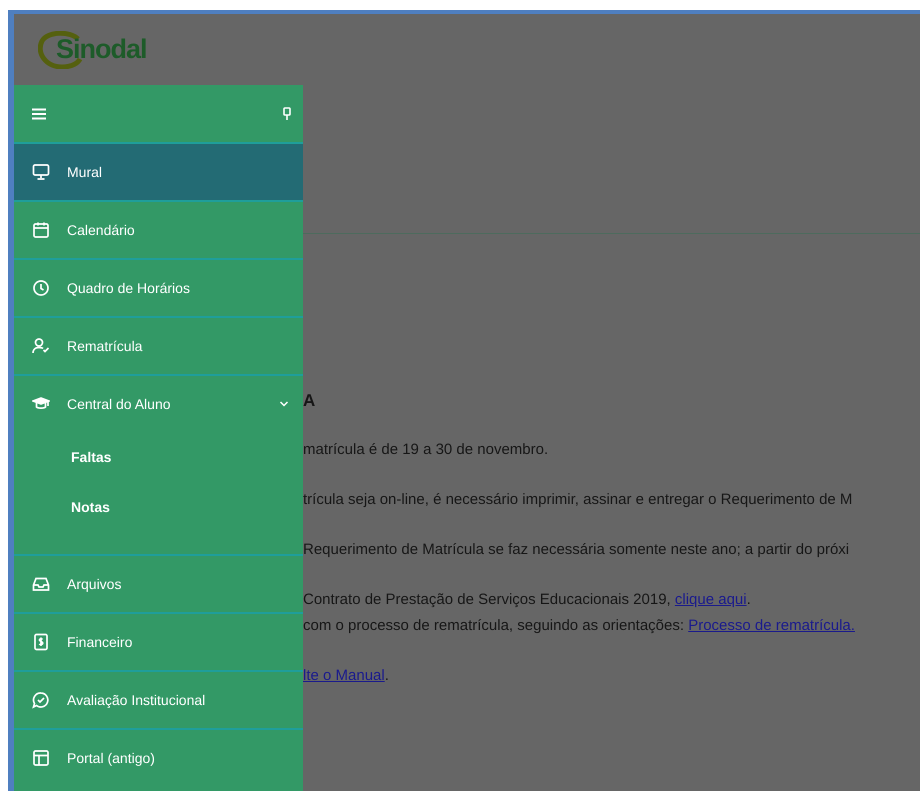 Image resolution: width=920 pixels, height=791 pixels. I want to click on sidebar-item: Avaliação Institucional, so click(158, 700).